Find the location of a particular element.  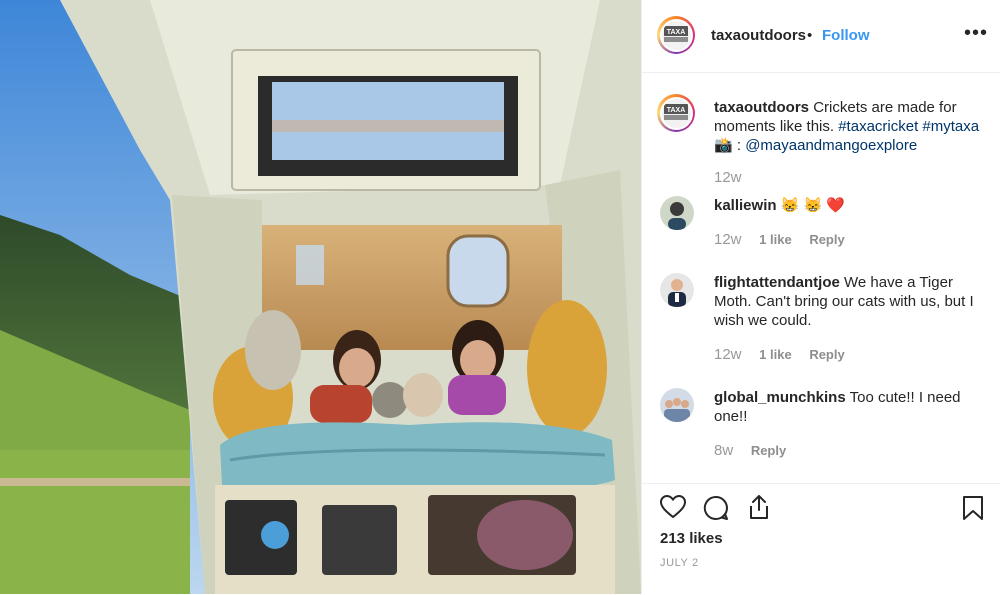

more-icon: ••• is located at coordinates (976, 33).